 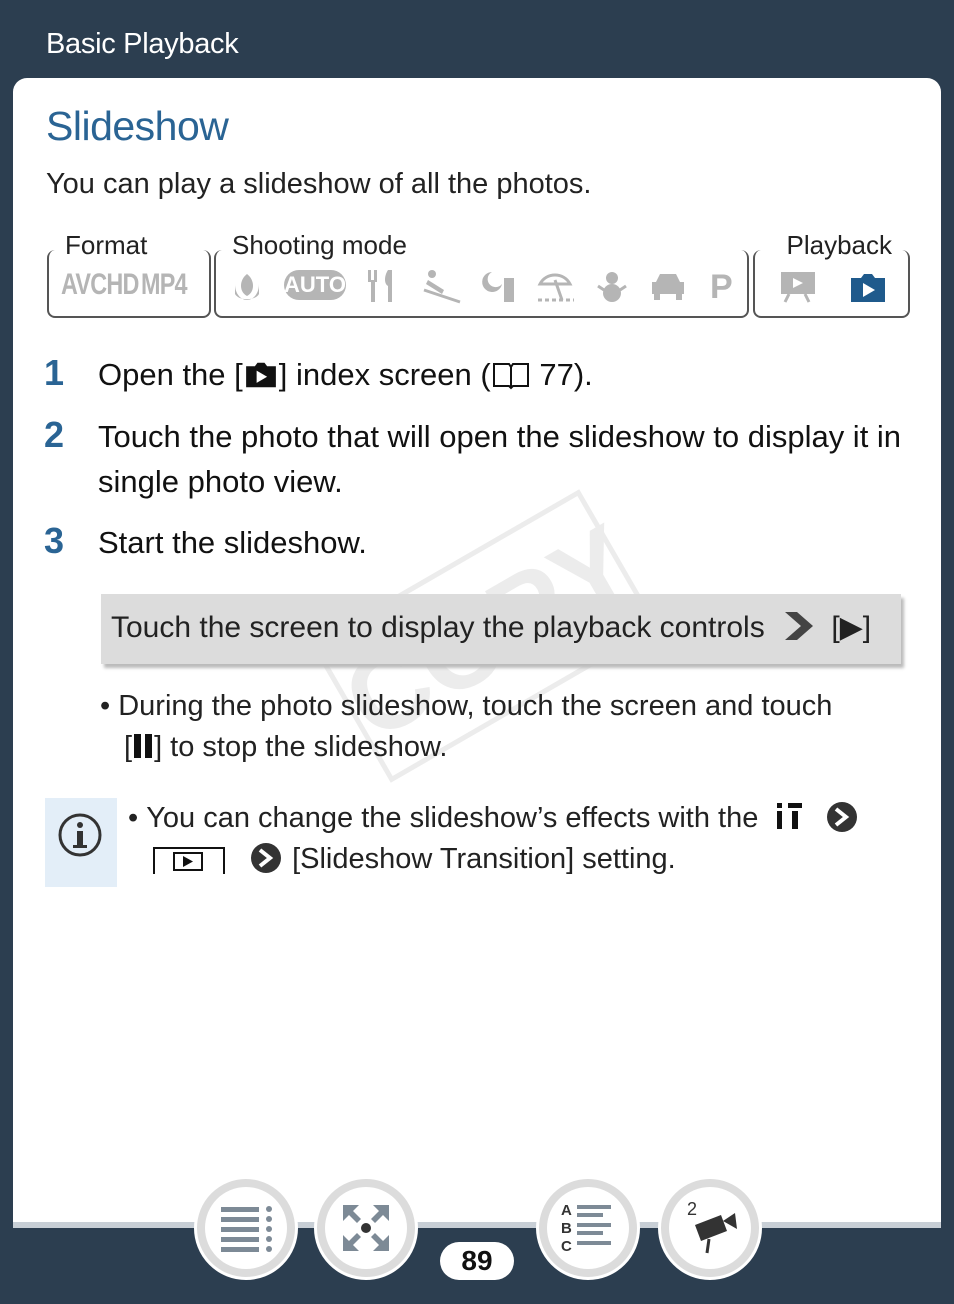 What do you see at coordinates (790, 816) in the screenshot?
I see `tools-menu-icon` at bounding box center [790, 816].